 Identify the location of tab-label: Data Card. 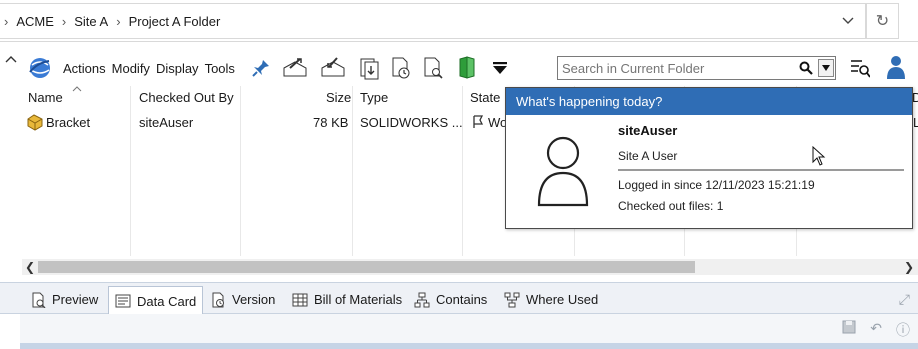
(167, 301).